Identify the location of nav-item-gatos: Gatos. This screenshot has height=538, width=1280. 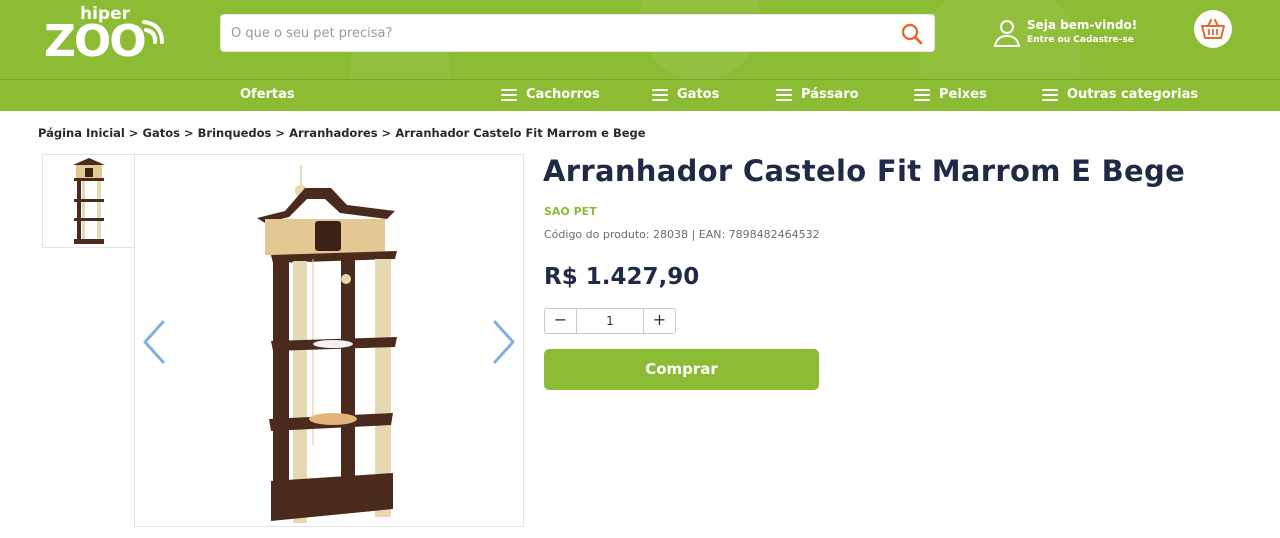
(685, 94).